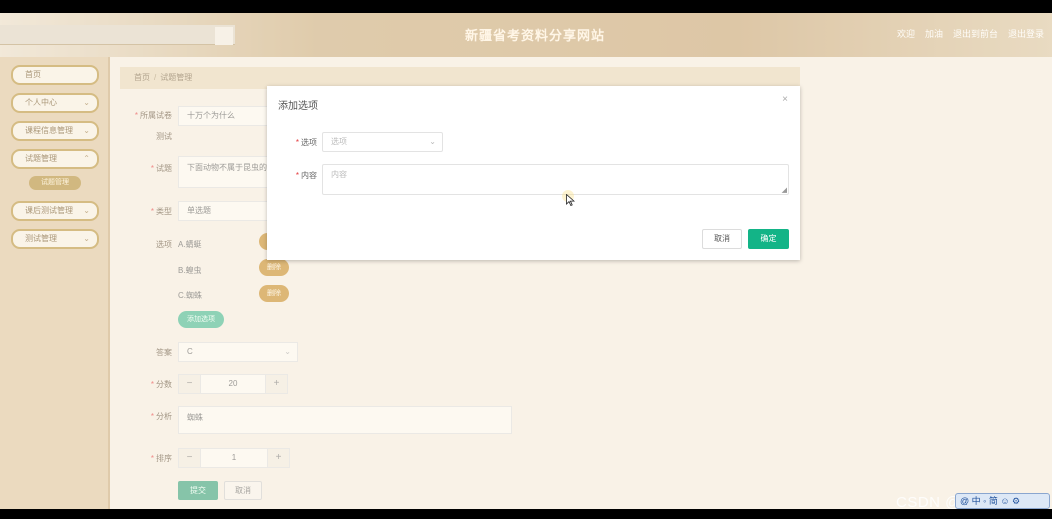 Image resolution: width=1052 pixels, height=519 pixels. Describe the element at coordinates (722, 239) in the screenshot. I see `dialog-cancel-button: 取消` at that location.